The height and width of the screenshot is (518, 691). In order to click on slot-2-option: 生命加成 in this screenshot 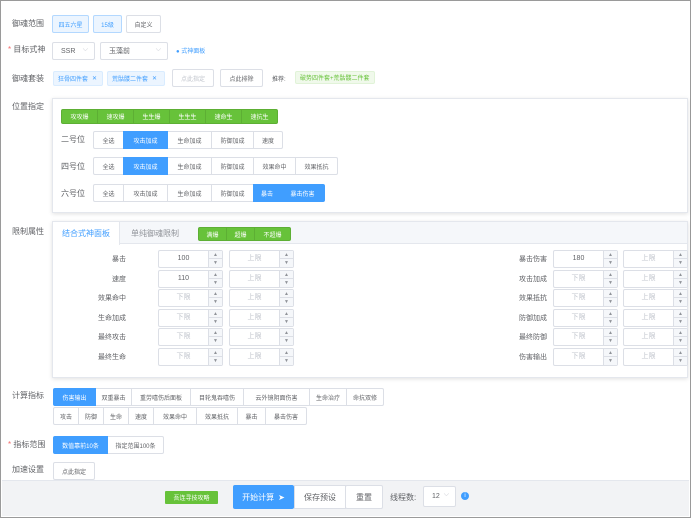, I will do `click(189, 140)`.